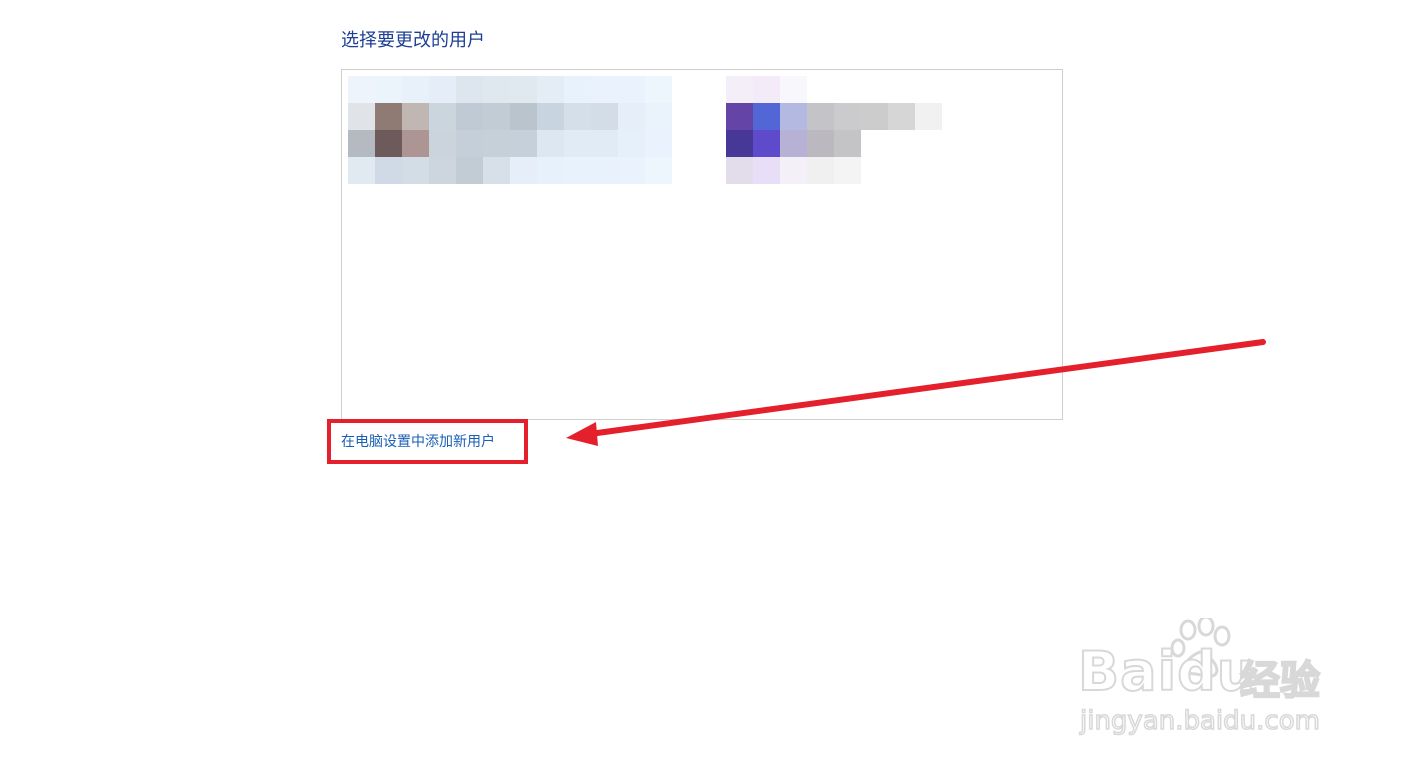 This screenshot has width=1406, height=770. What do you see at coordinates (418, 441) in the screenshot?
I see `add-user-link: 在电脑设置中添加新用户` at bounding box center [418, 441].